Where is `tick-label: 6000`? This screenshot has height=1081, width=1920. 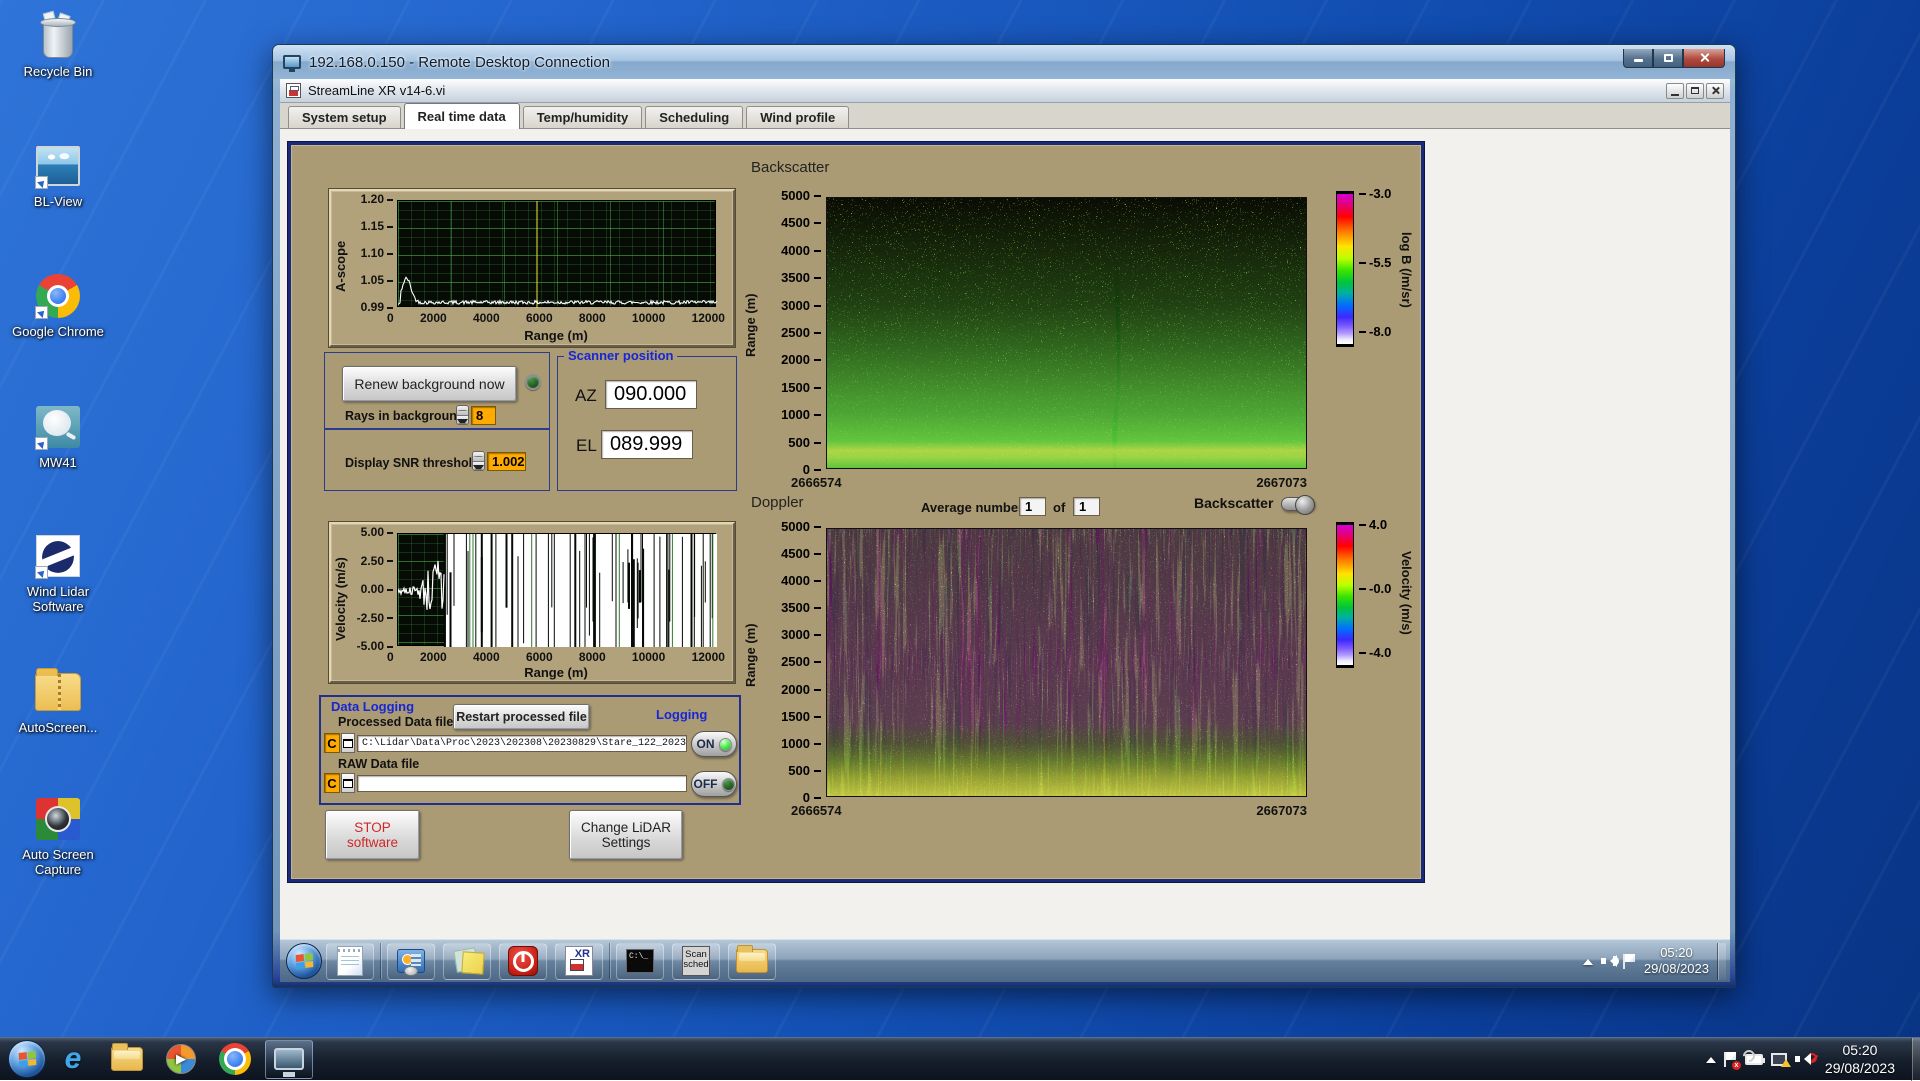
tick-label: 6000 is located at coordinates (539, 318).